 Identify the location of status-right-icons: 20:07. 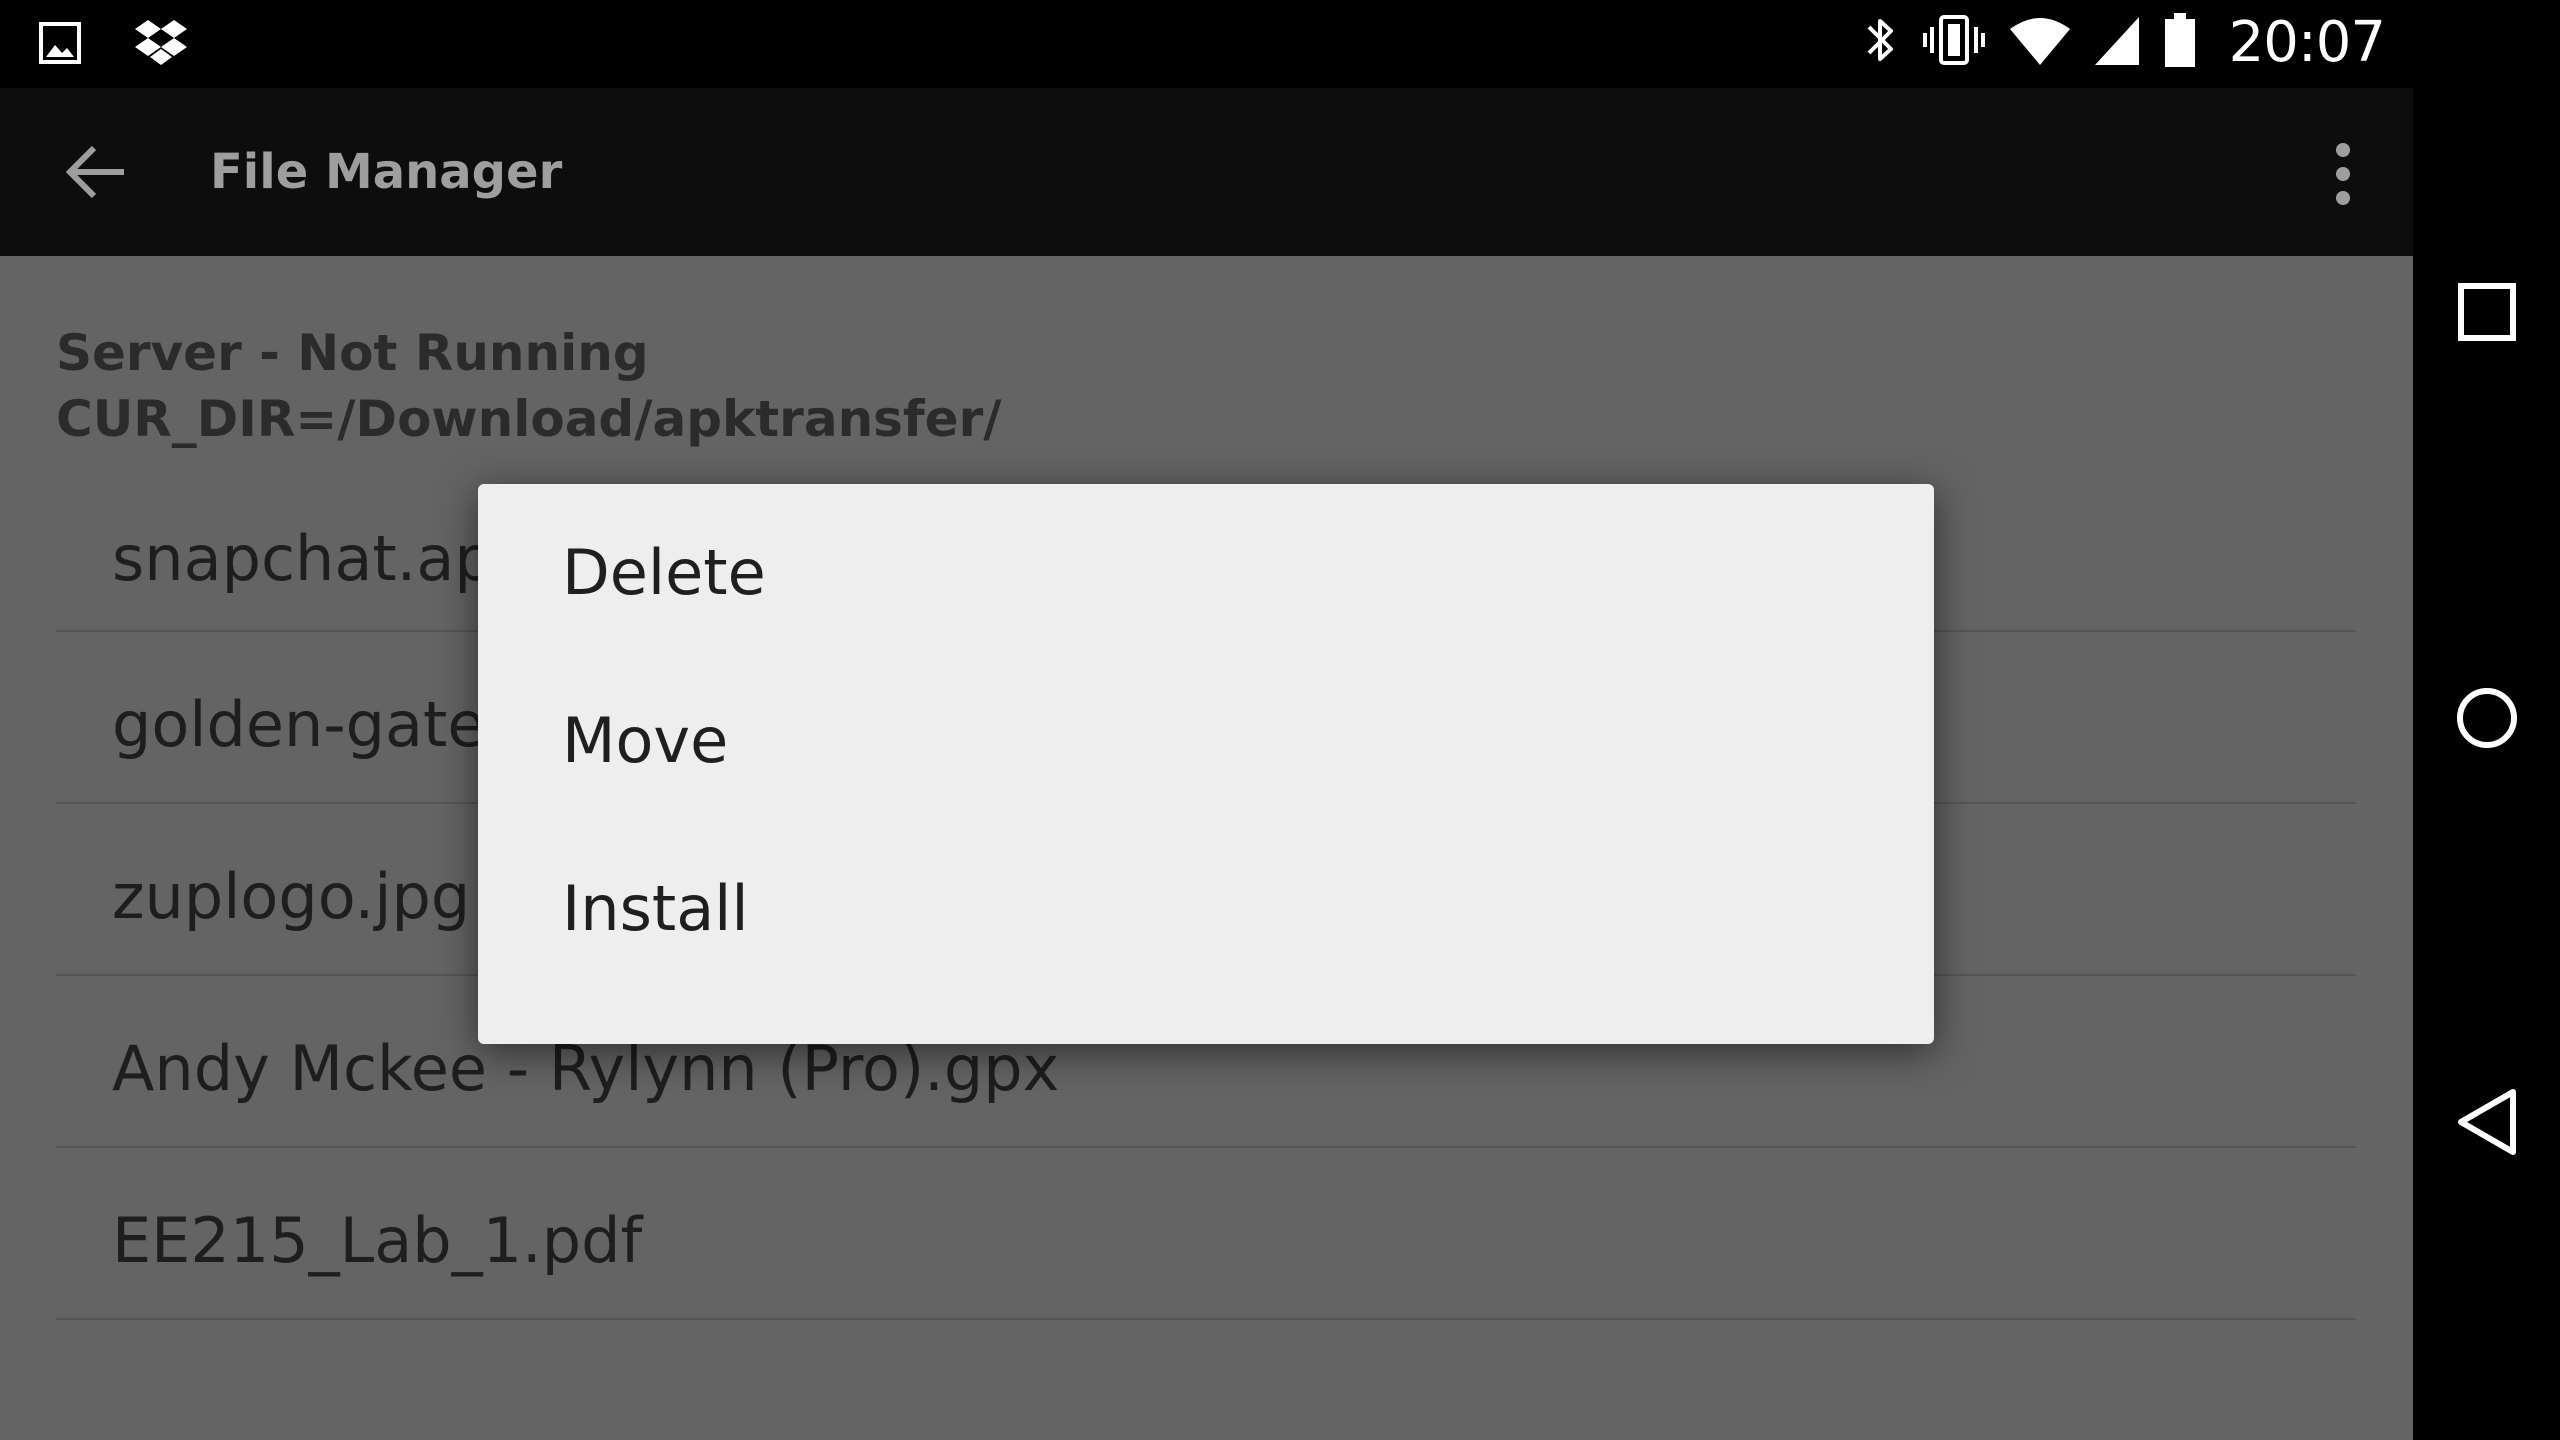
(2124, 42).